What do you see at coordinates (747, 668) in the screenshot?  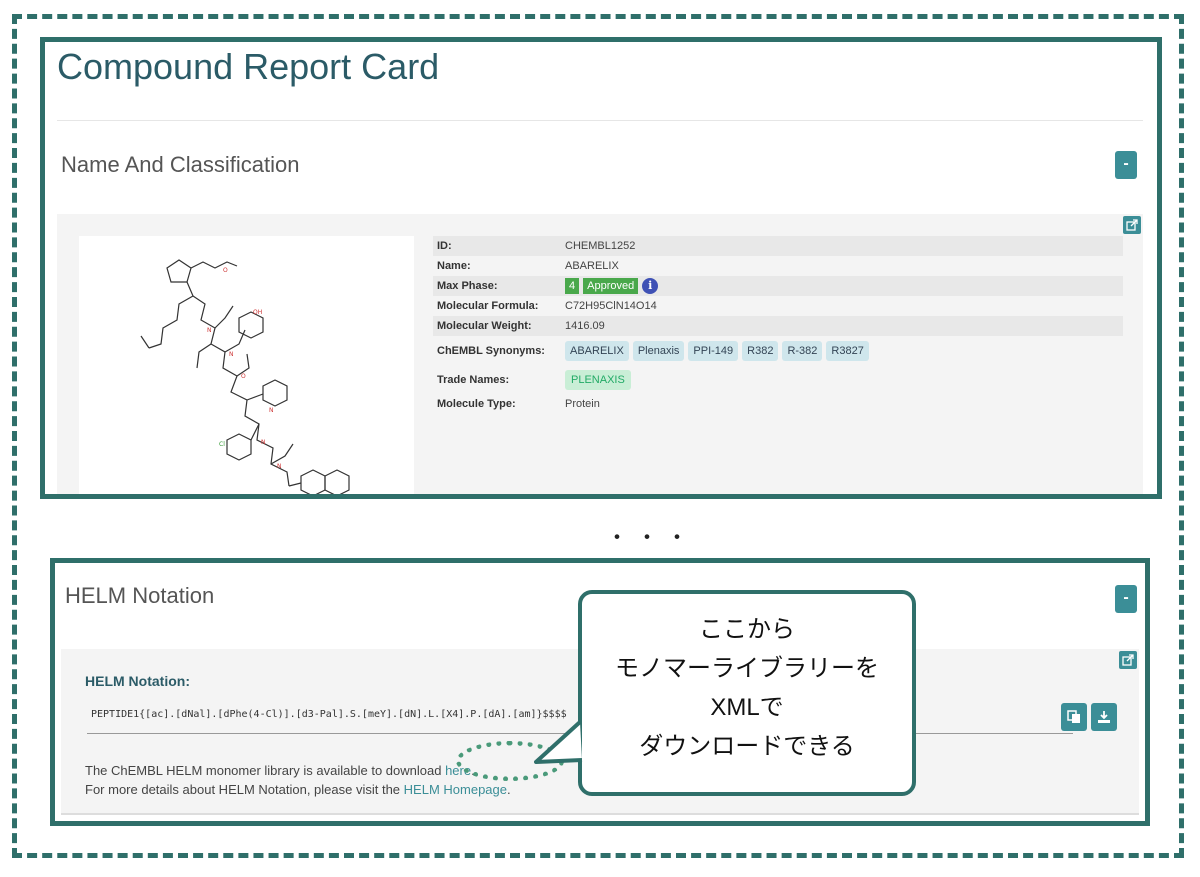 I see `callout-line: モノマーライブラリーを` at bounding box center [747, 668].